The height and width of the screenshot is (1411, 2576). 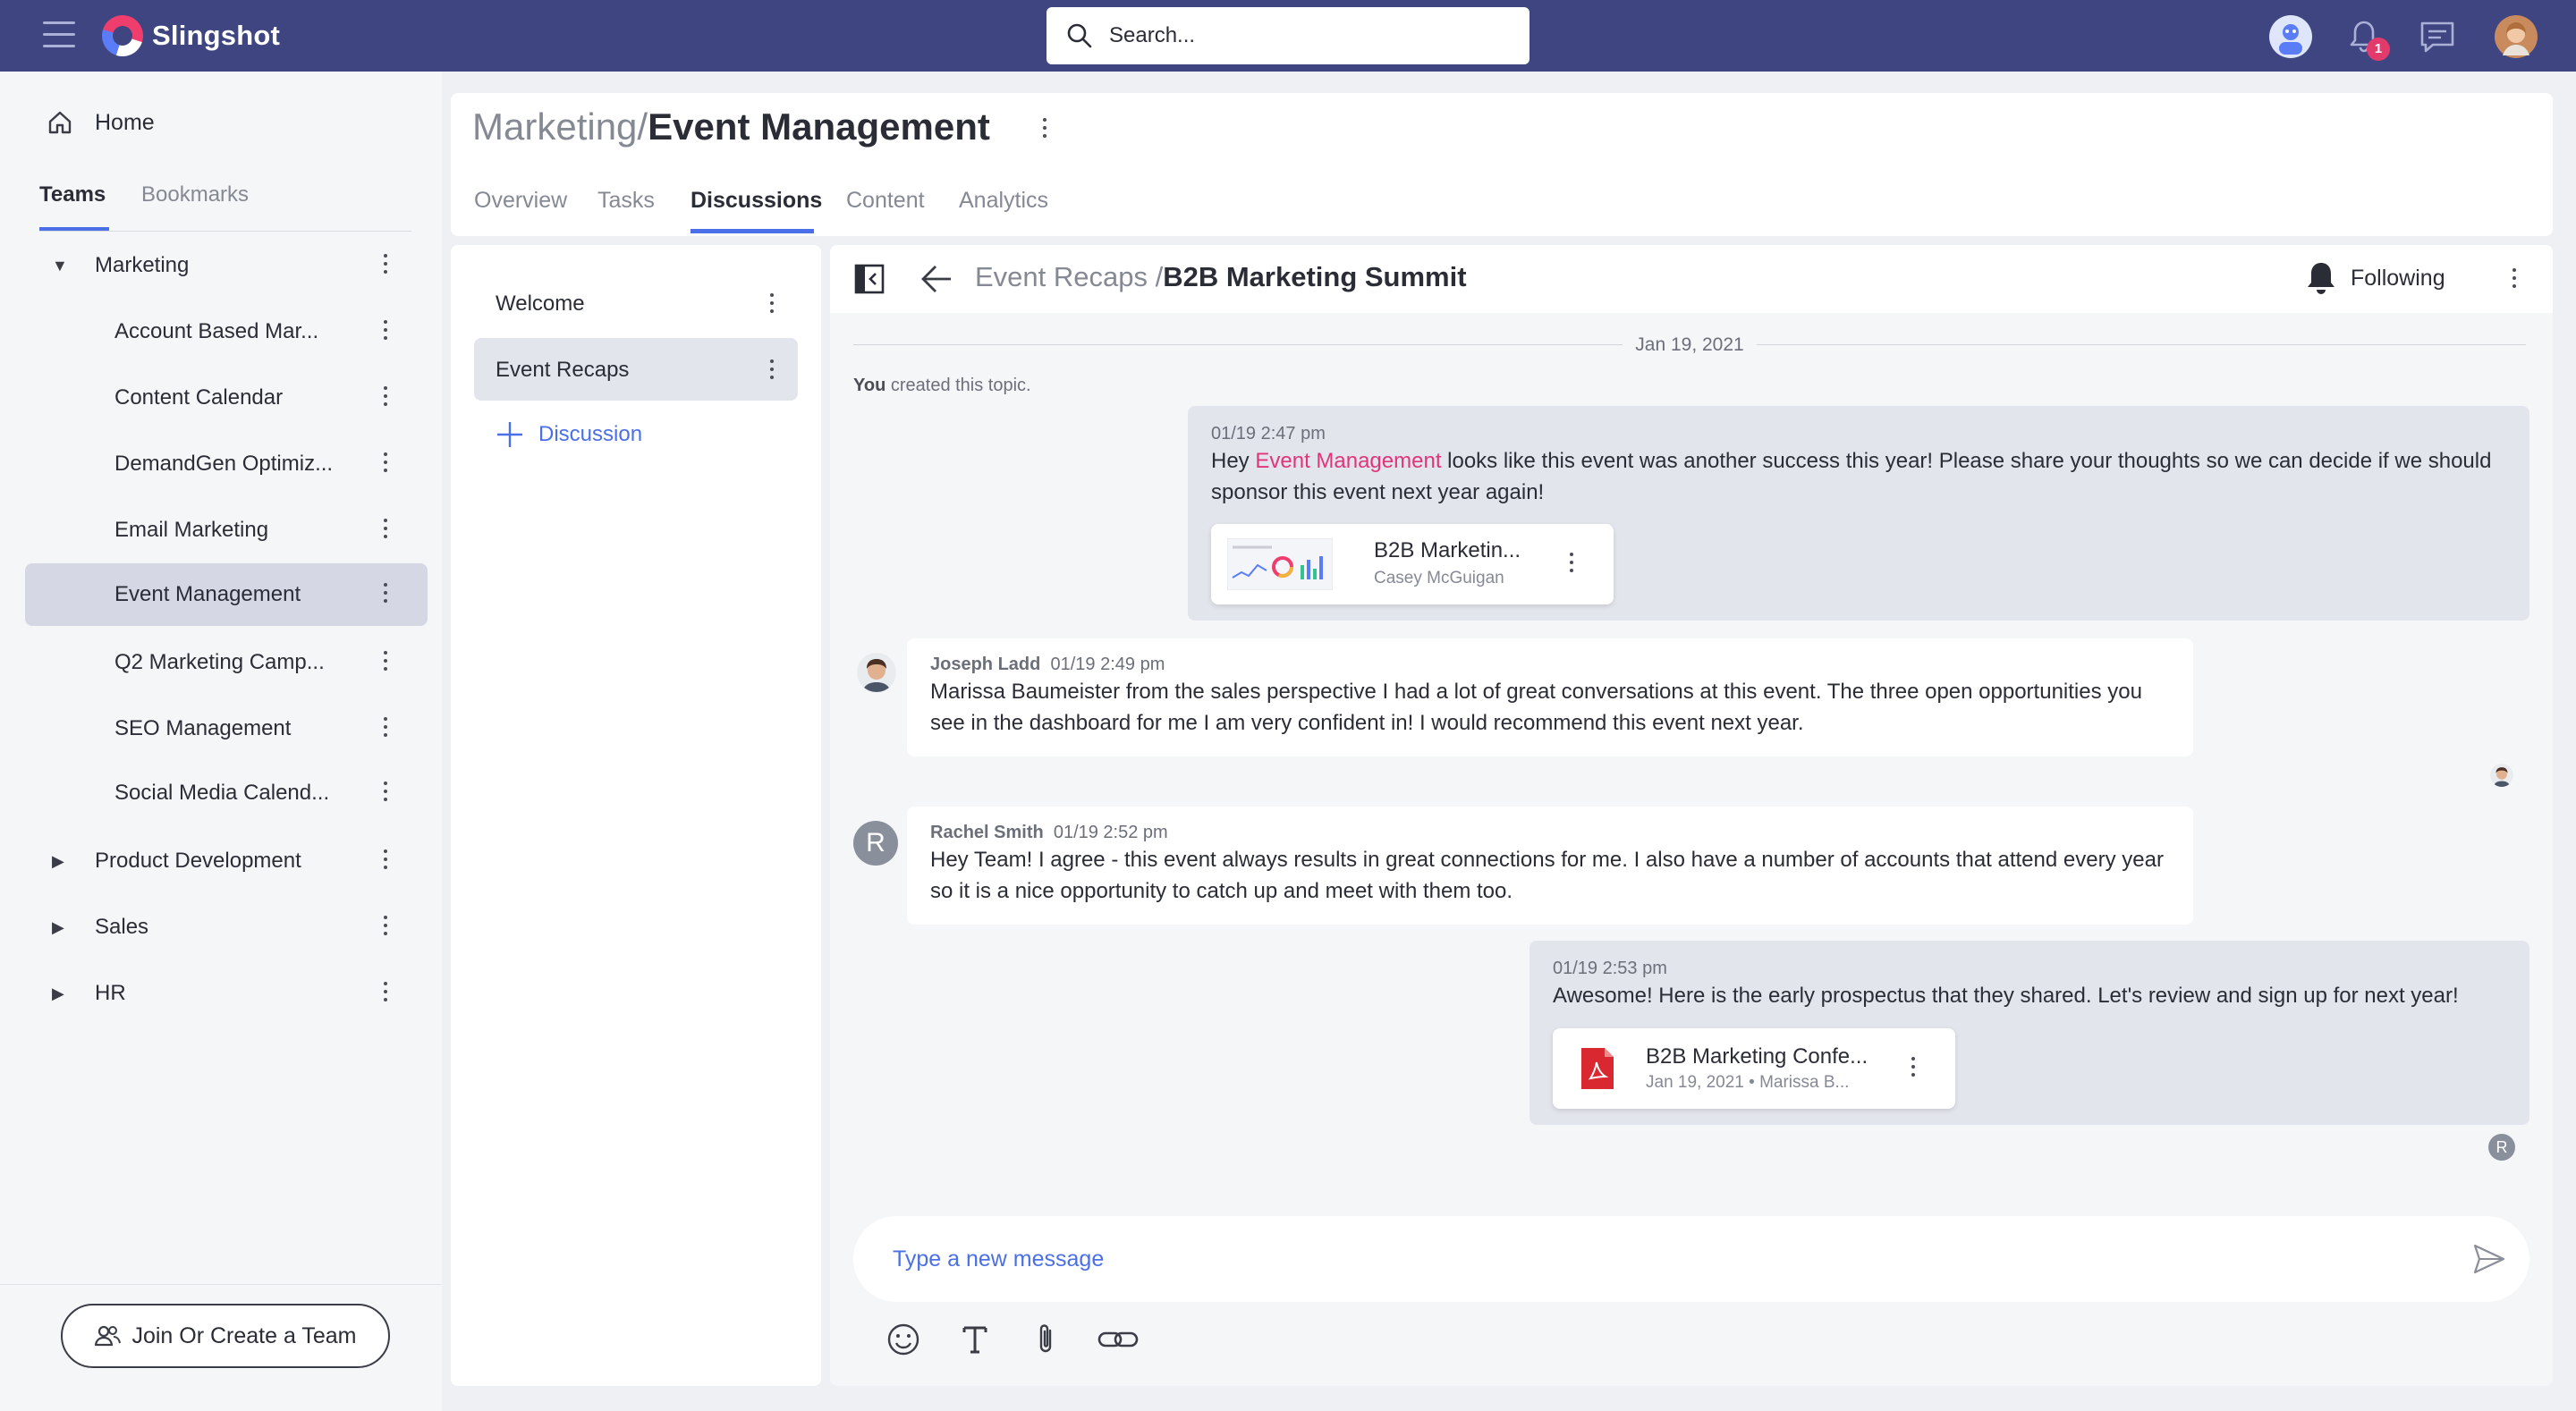 I want to click on top-bar: Slingshot 1, so click(x=1288, y=36).